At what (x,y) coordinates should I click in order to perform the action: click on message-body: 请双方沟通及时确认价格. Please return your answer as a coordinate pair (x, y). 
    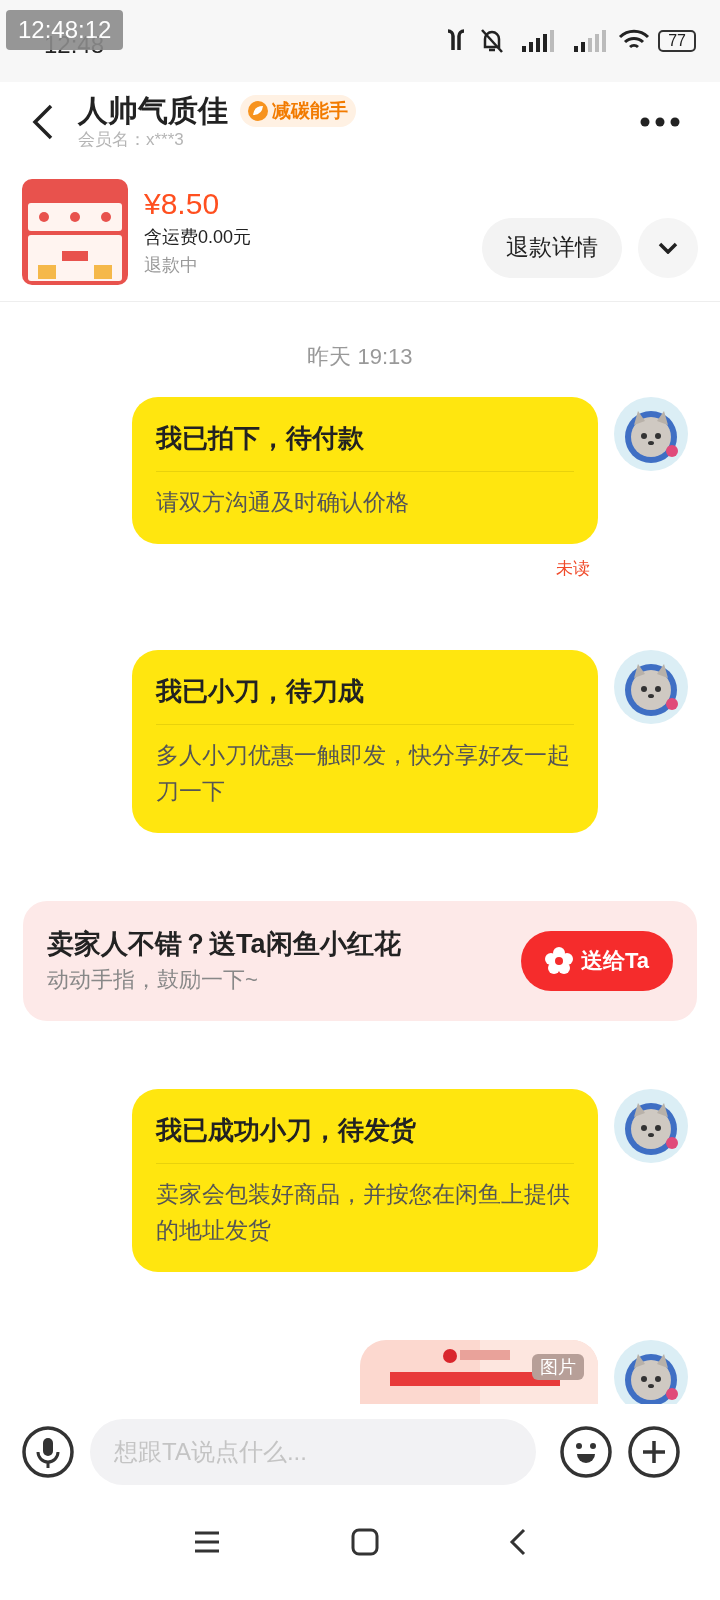
    Looking at the image, I should click on (283, 502).